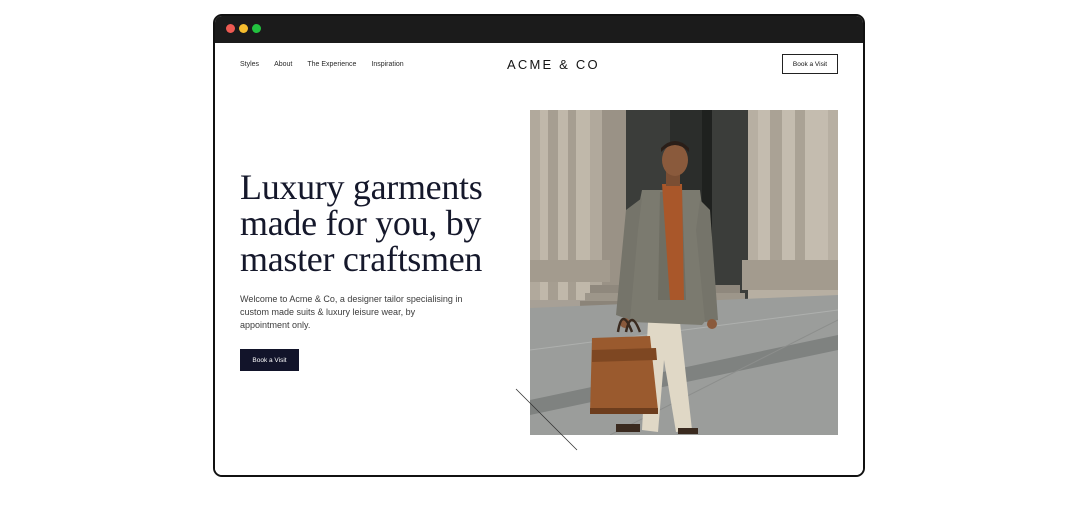 The height and width of the screenshot is (518, 1080). I want to click on window-minimize-icon, so click(243, 28).